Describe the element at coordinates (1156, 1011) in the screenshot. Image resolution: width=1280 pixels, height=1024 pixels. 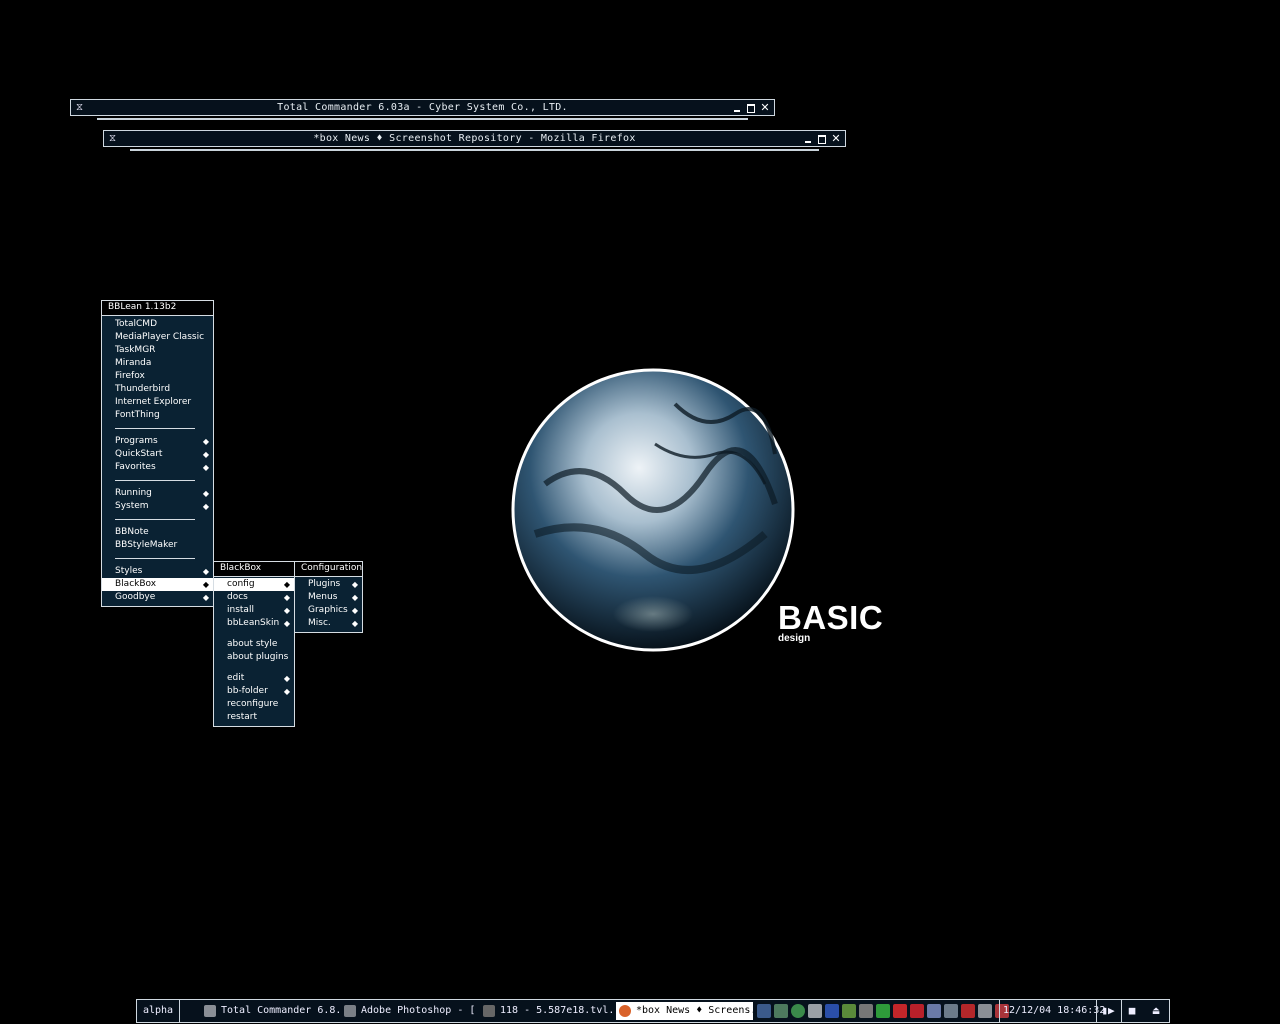
I see `eject-icon: ⏏` at that location.